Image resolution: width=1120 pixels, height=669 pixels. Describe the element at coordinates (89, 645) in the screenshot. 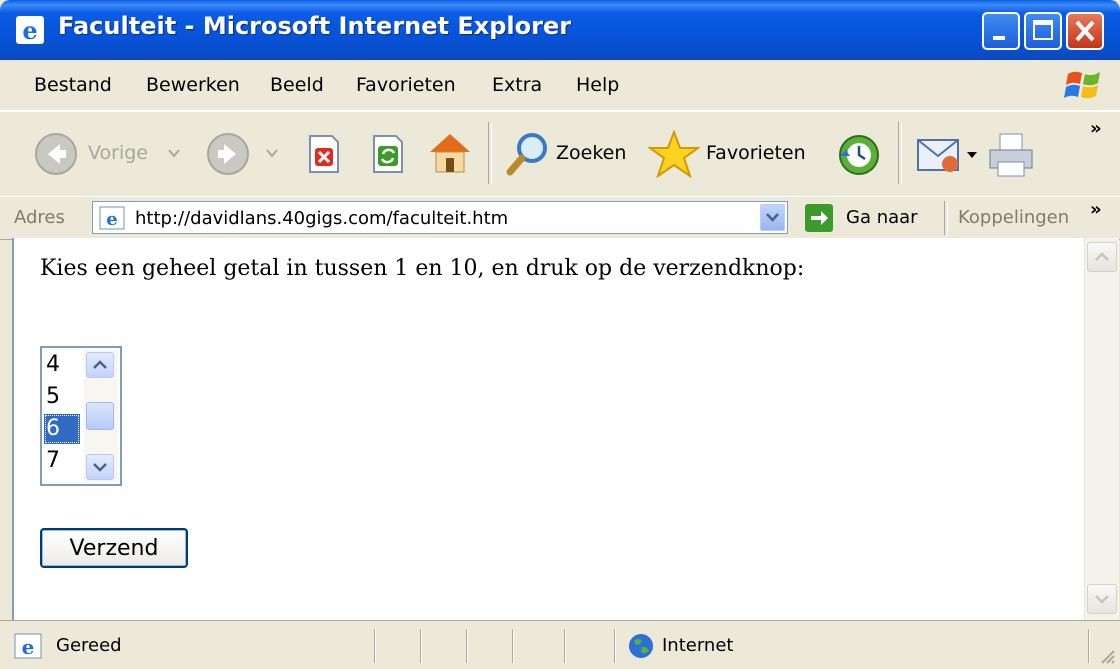

I see `status-text: Gereed` at that location.